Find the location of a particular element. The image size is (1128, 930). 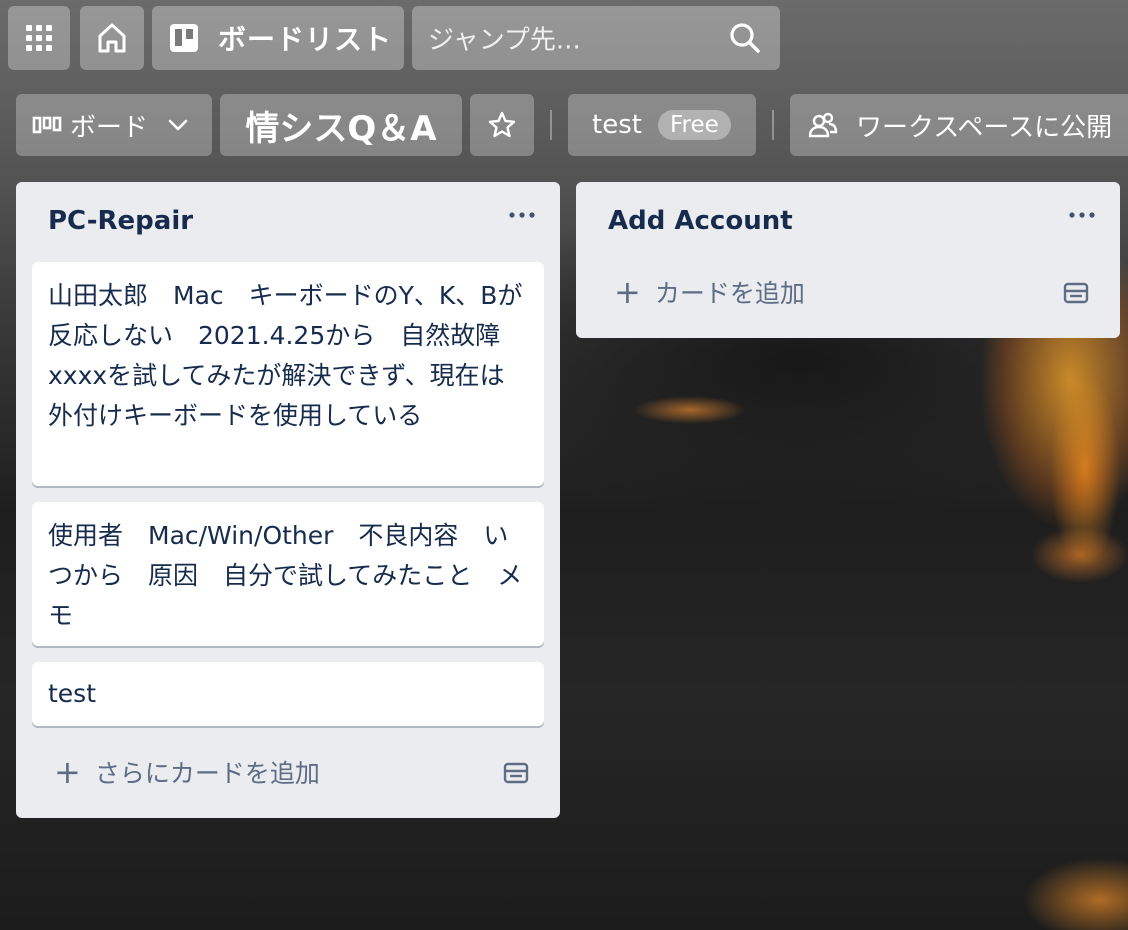

chevron-down-icon is located at coordinates (178, 125).